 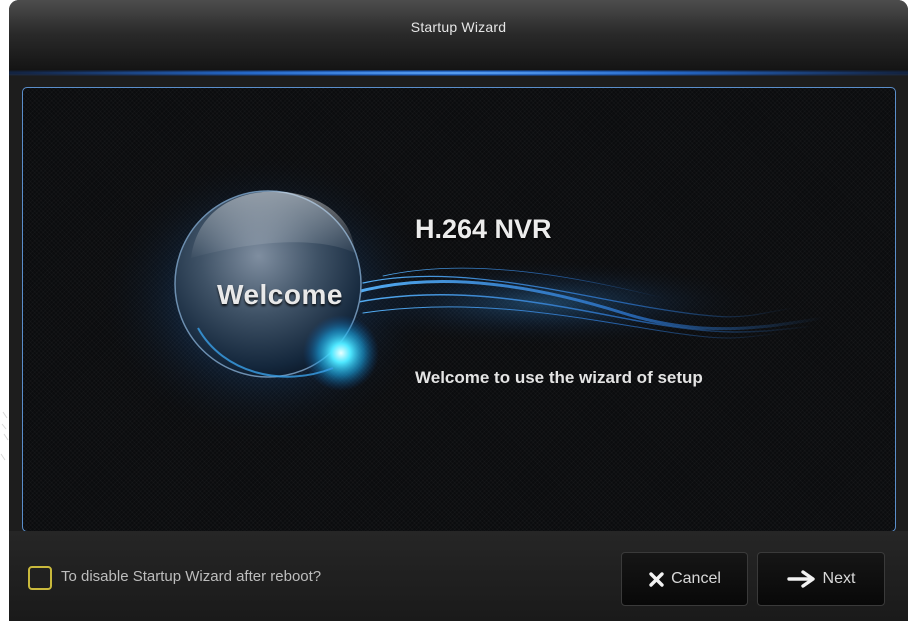 I want to click on cancel-button: Cancel, so click(x=684, y=579).